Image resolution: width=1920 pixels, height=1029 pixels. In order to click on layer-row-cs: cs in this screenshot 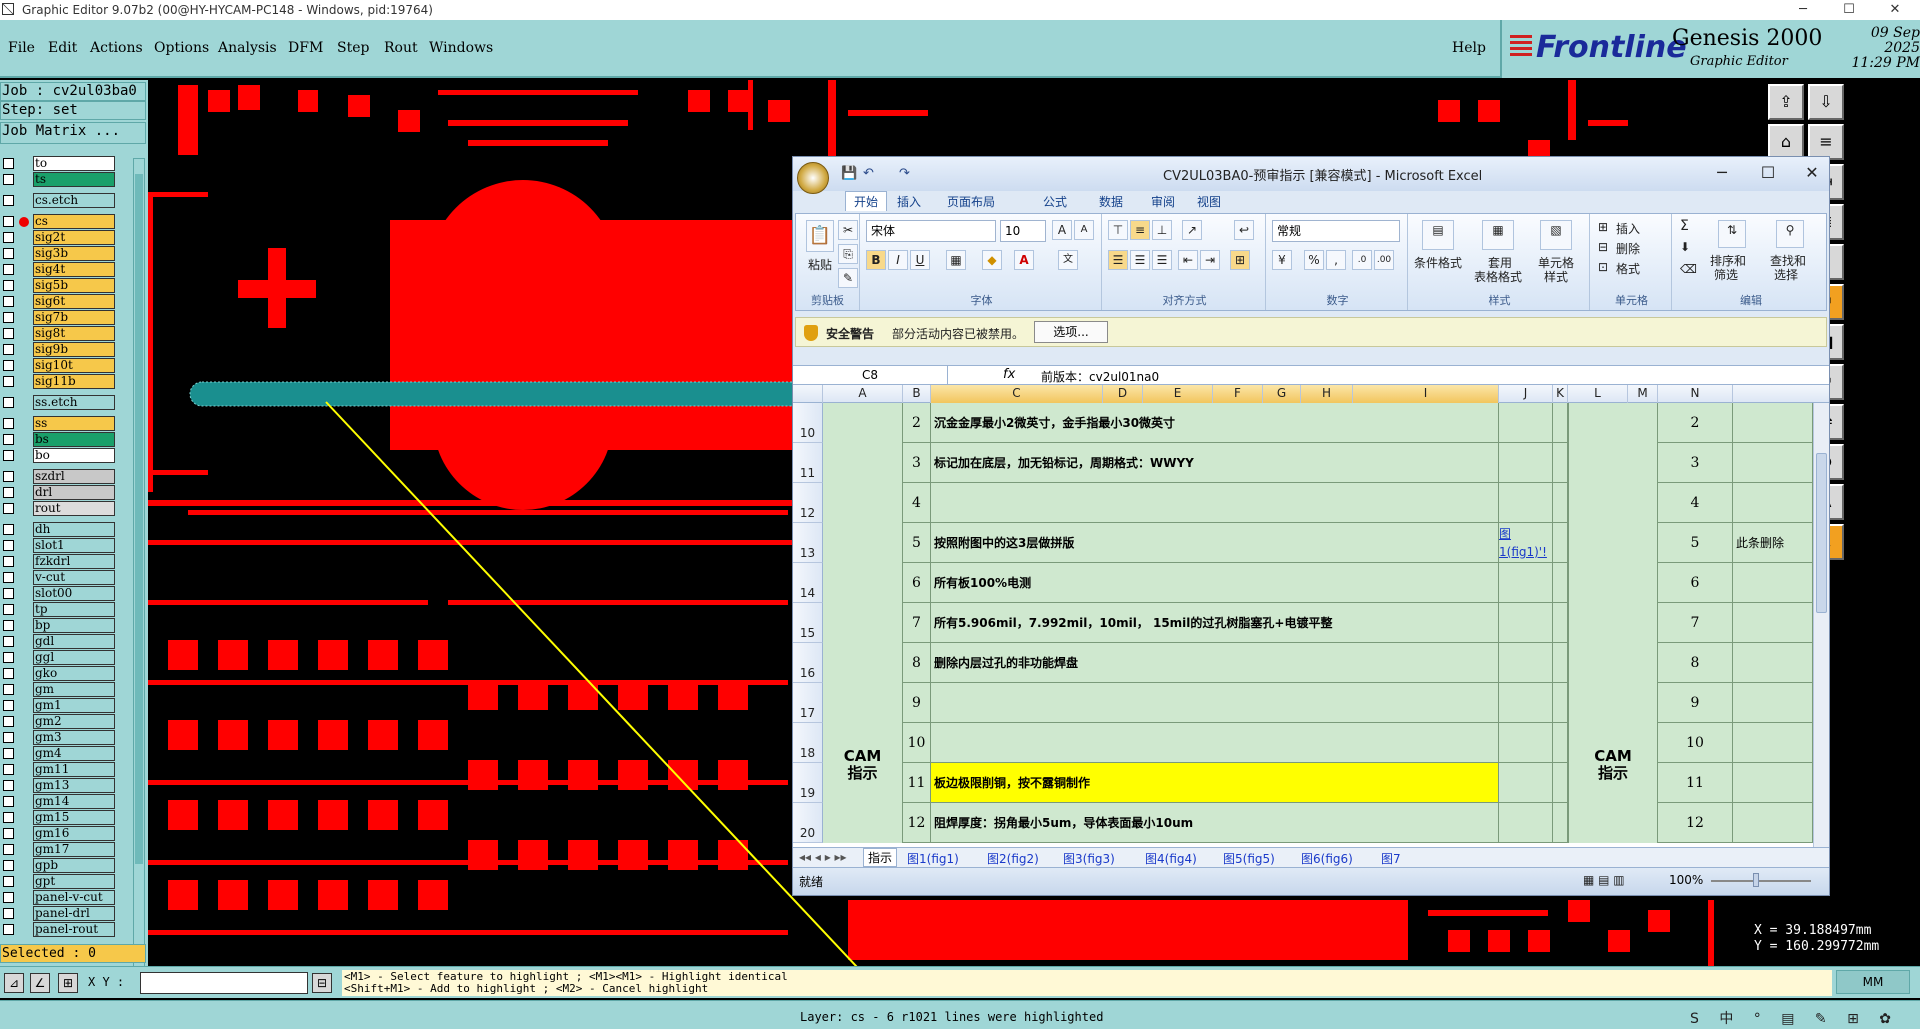, I will do `click(59, 221)`.